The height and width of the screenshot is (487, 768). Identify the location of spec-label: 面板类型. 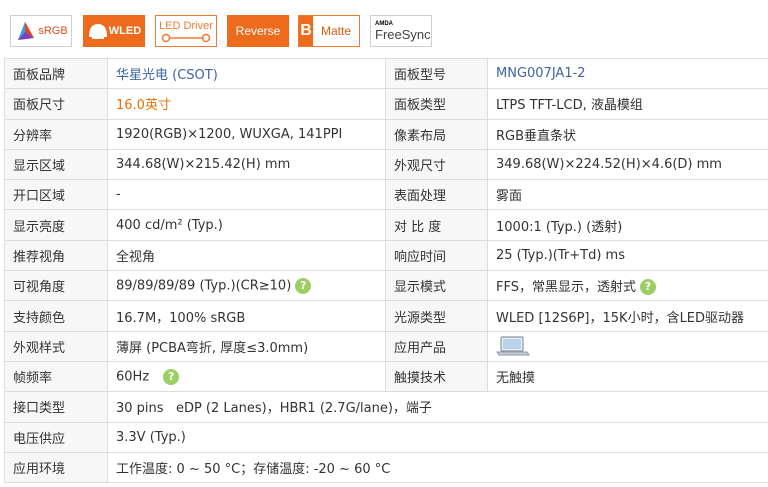
(436, 104).